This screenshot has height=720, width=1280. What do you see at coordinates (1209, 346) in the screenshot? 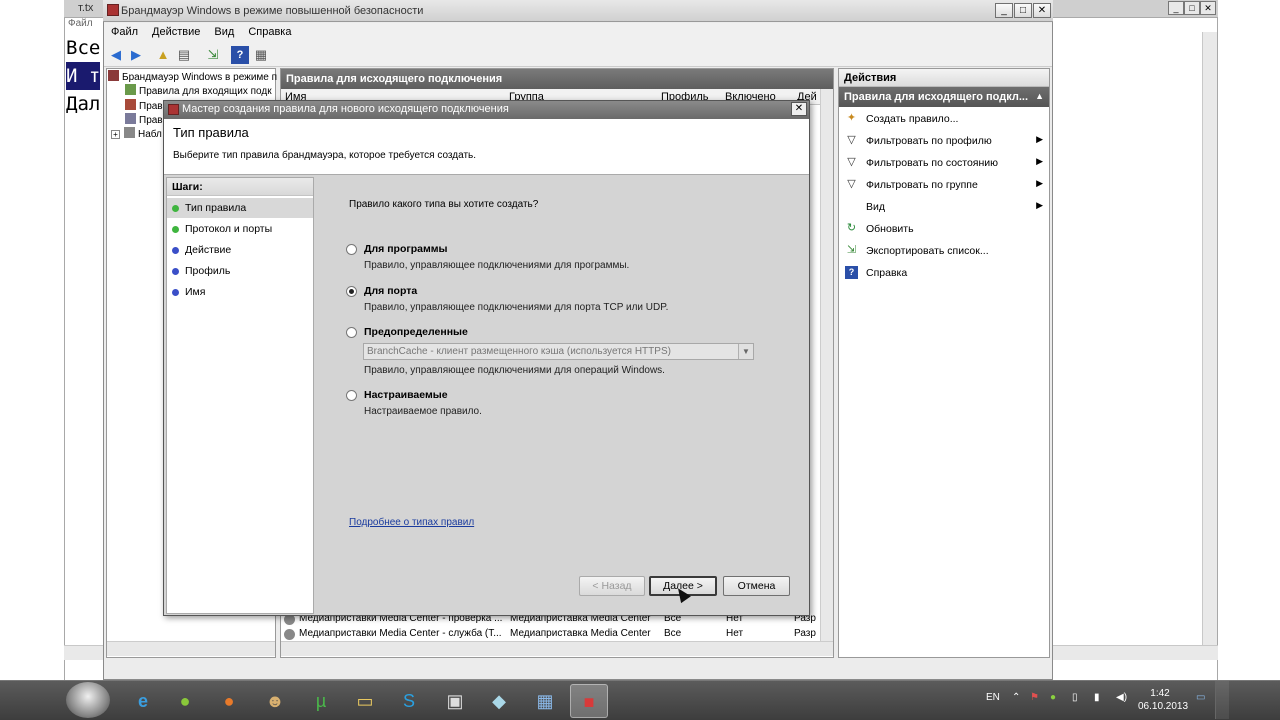
I see `notepad-vertical-scrollbar` at bounding box center [1209, 346].